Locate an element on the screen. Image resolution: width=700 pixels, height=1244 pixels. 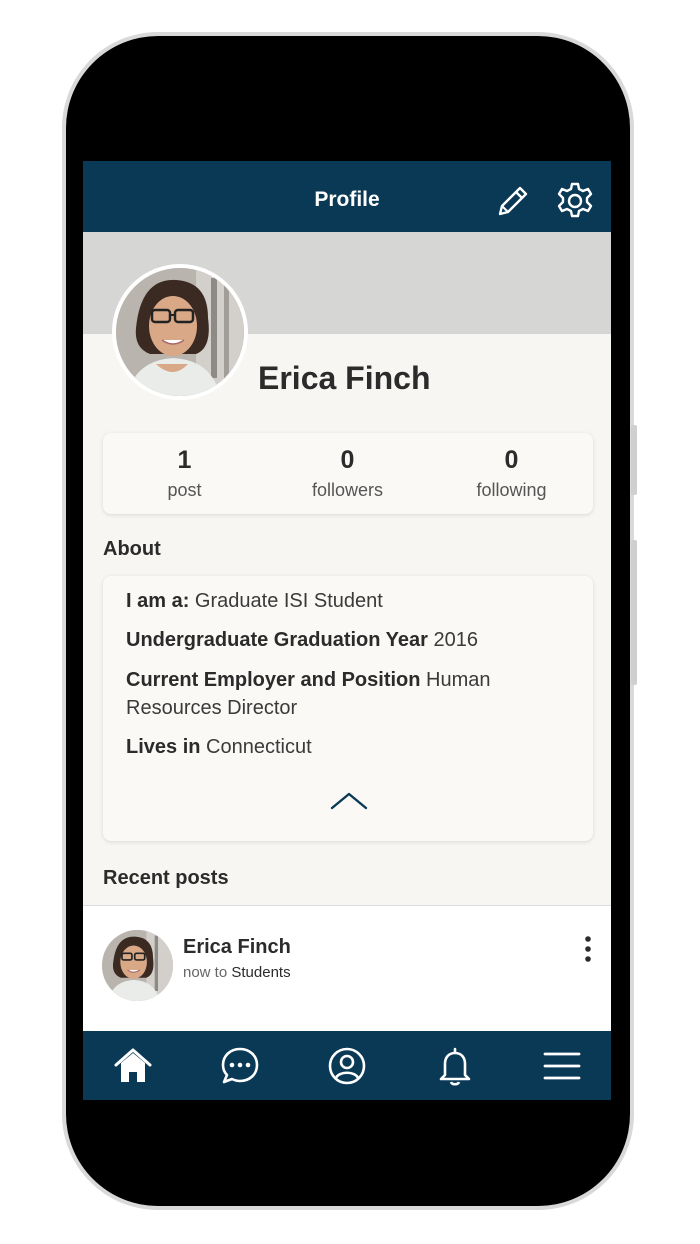
post-author-name: Erica Finch is located at coordinates (237, 947).